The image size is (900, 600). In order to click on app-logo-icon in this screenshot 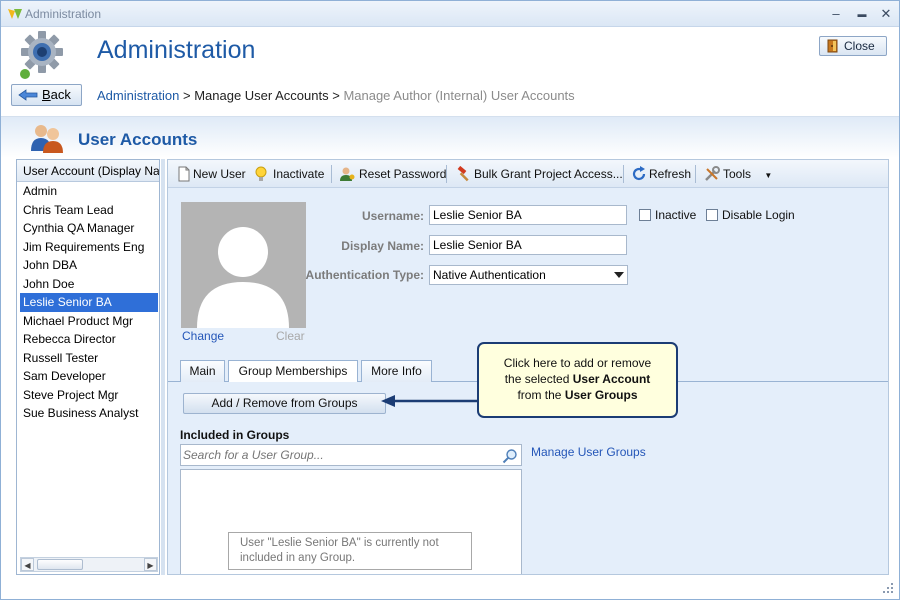, I will do `click(15, 14)`.